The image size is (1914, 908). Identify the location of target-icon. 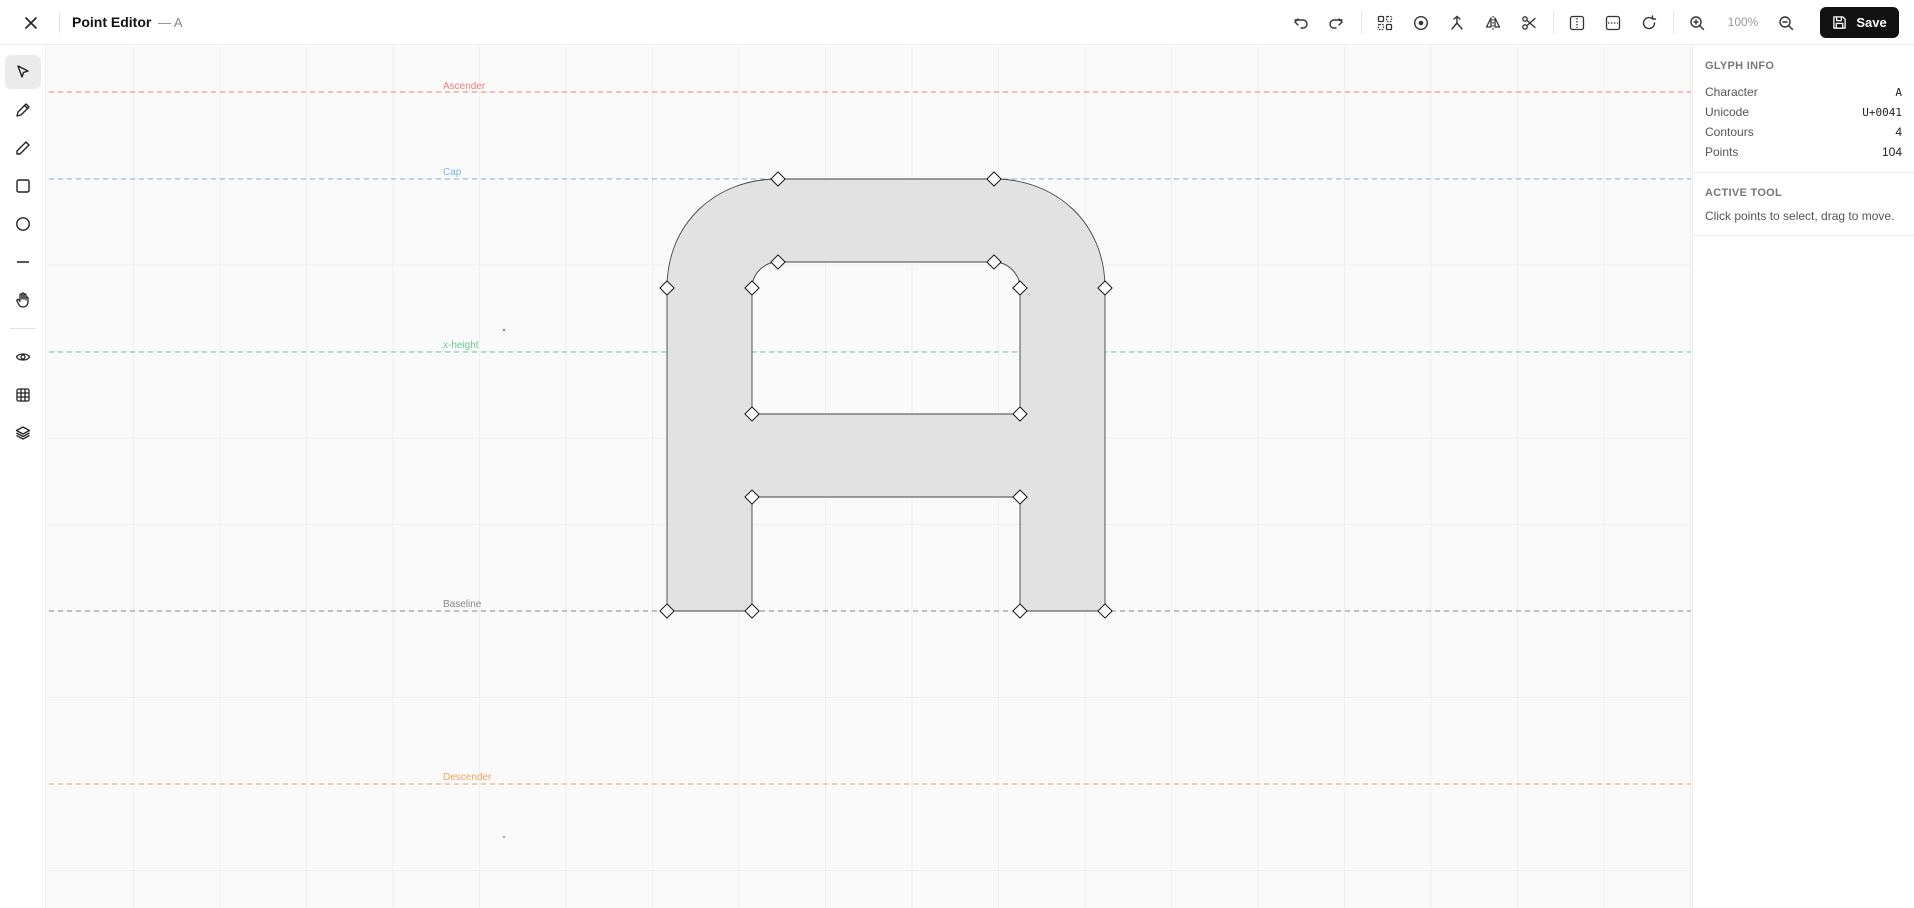
(1421, 23).